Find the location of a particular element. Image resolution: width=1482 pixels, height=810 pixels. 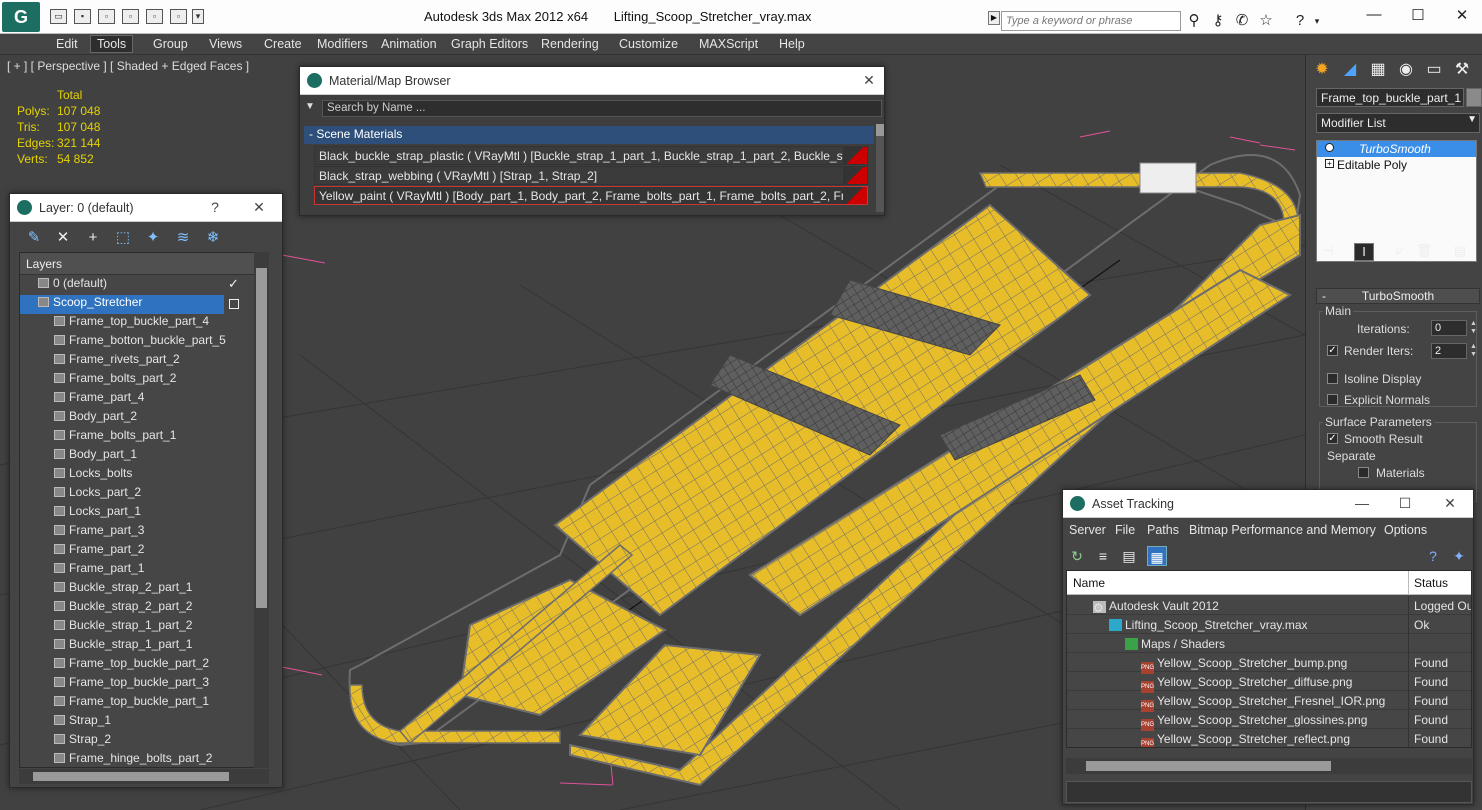

table-view-icon: ▤ is located at coordinates (1129, 556).